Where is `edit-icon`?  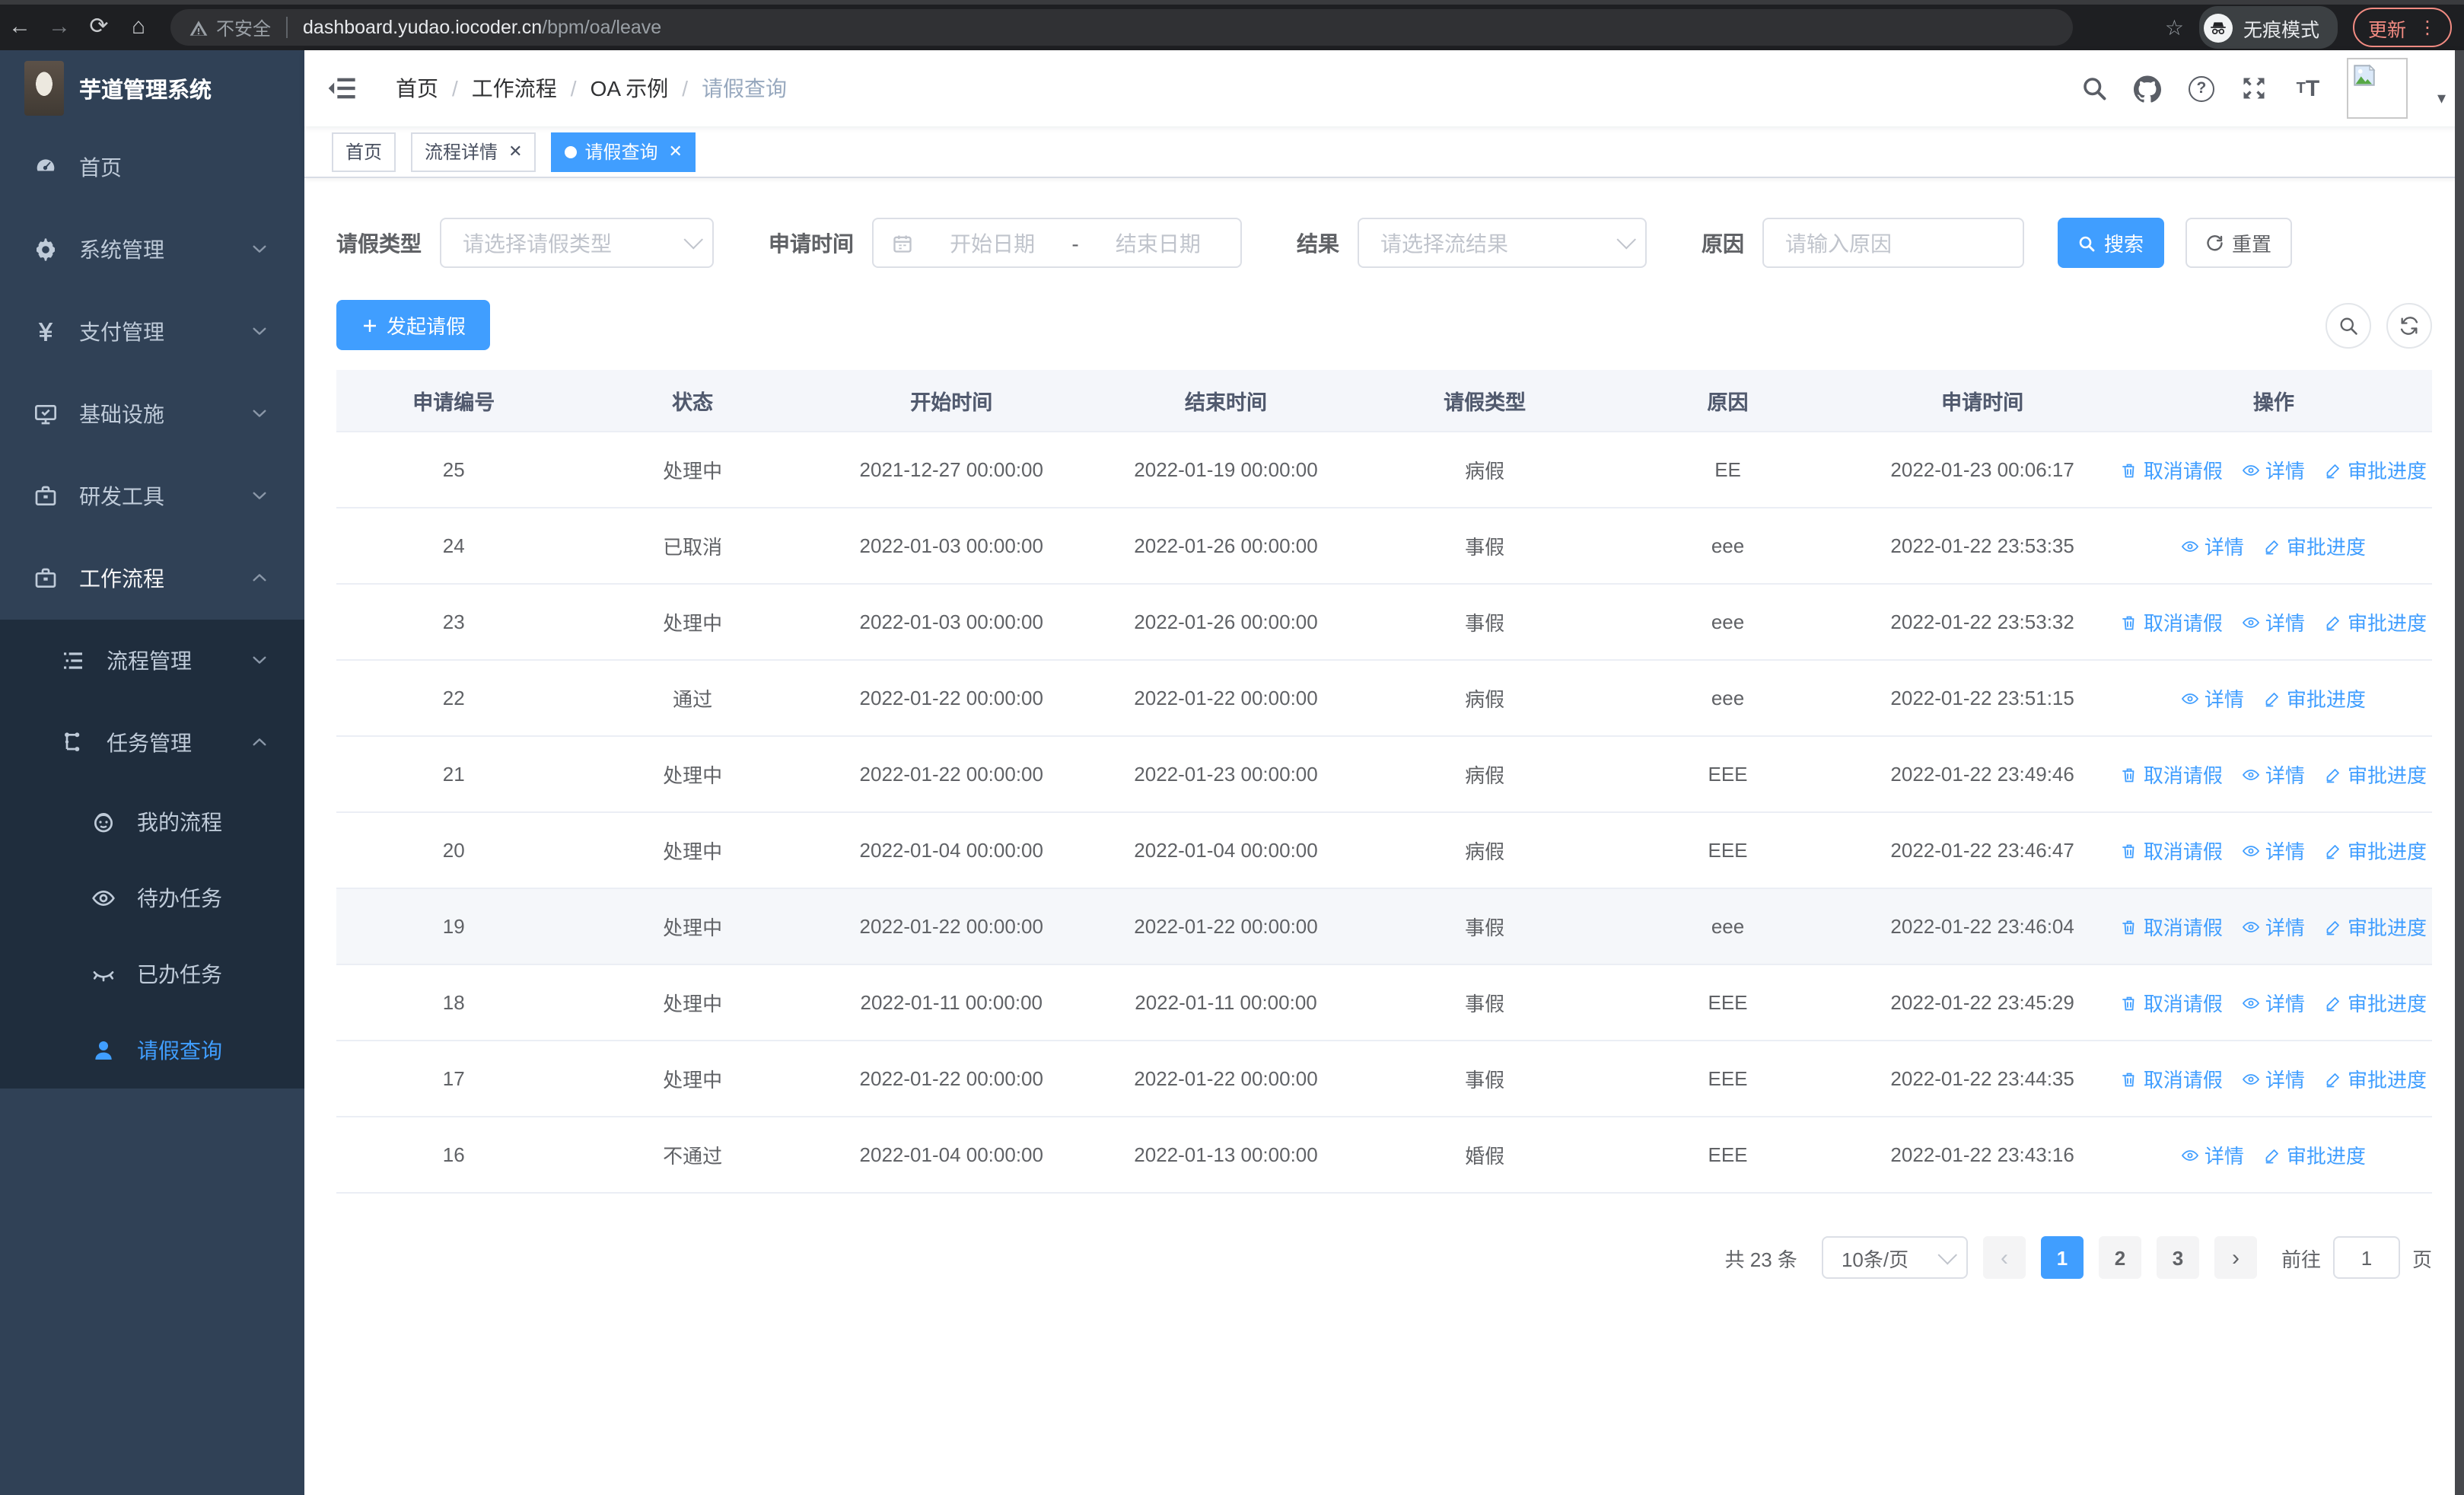 edit-icon is located at coordinates (2273, 698).